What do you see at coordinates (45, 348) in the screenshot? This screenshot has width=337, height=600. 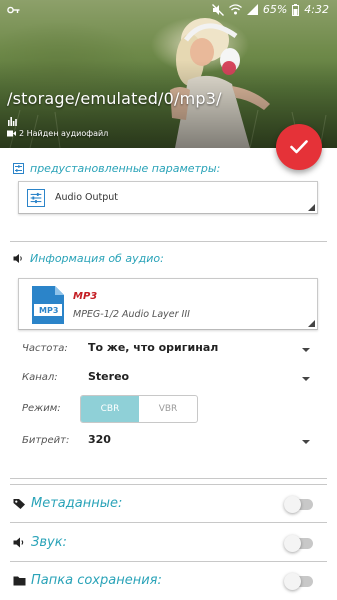 I see `frequency-label: Частота:` at bounding box center [45, 348].